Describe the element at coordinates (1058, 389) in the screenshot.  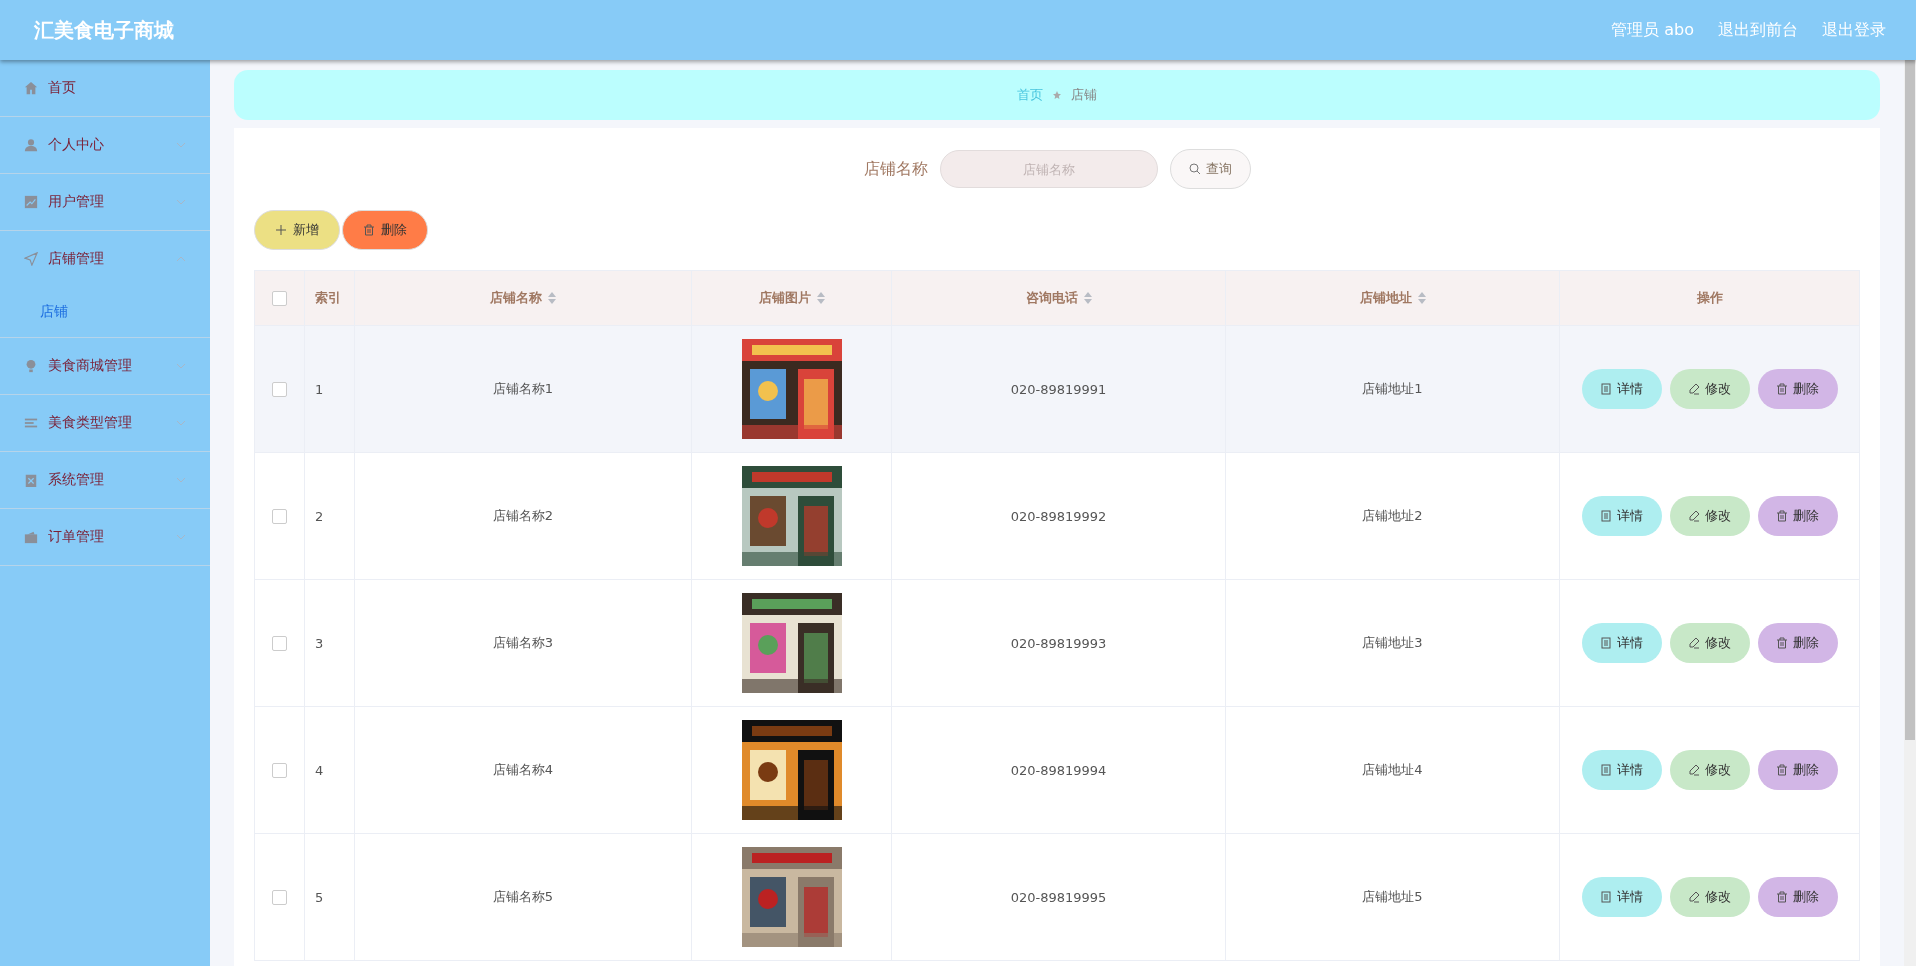
I see `table-cell: 020-89819991` at that location.